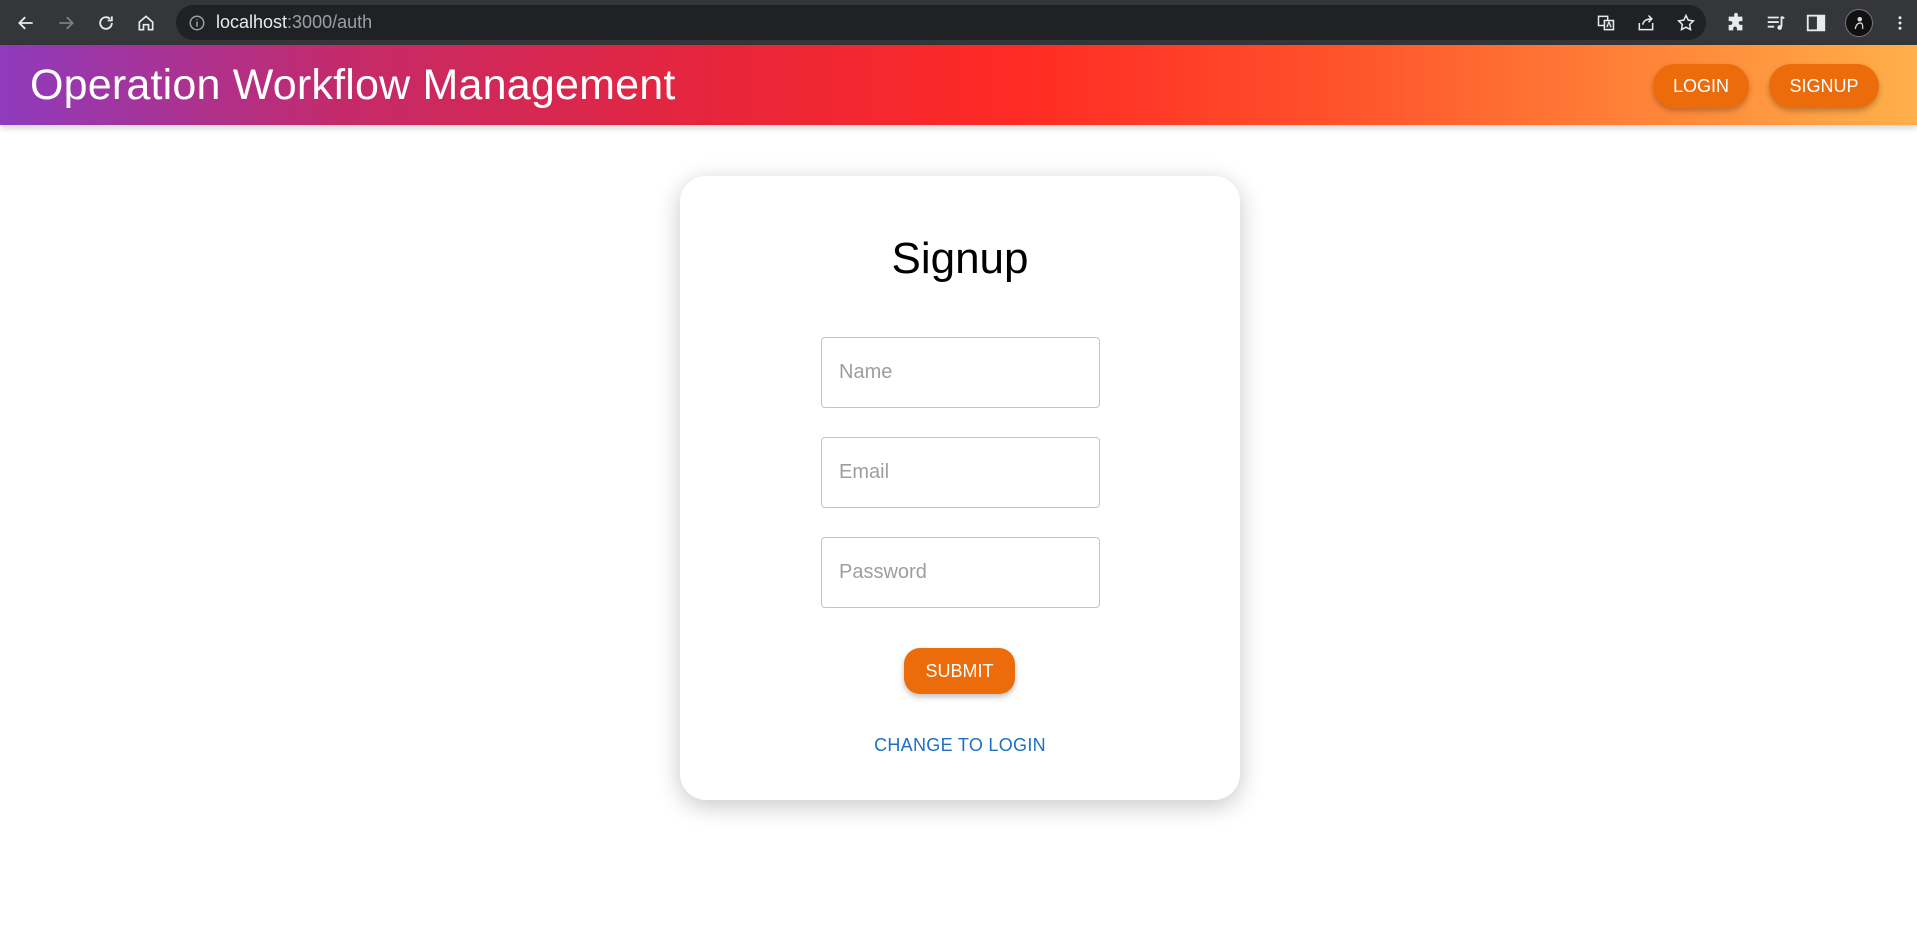 Image resolution: width=1917 pixels, height=927 pixels. I want to click on translate-icon, so click(1606, 23).